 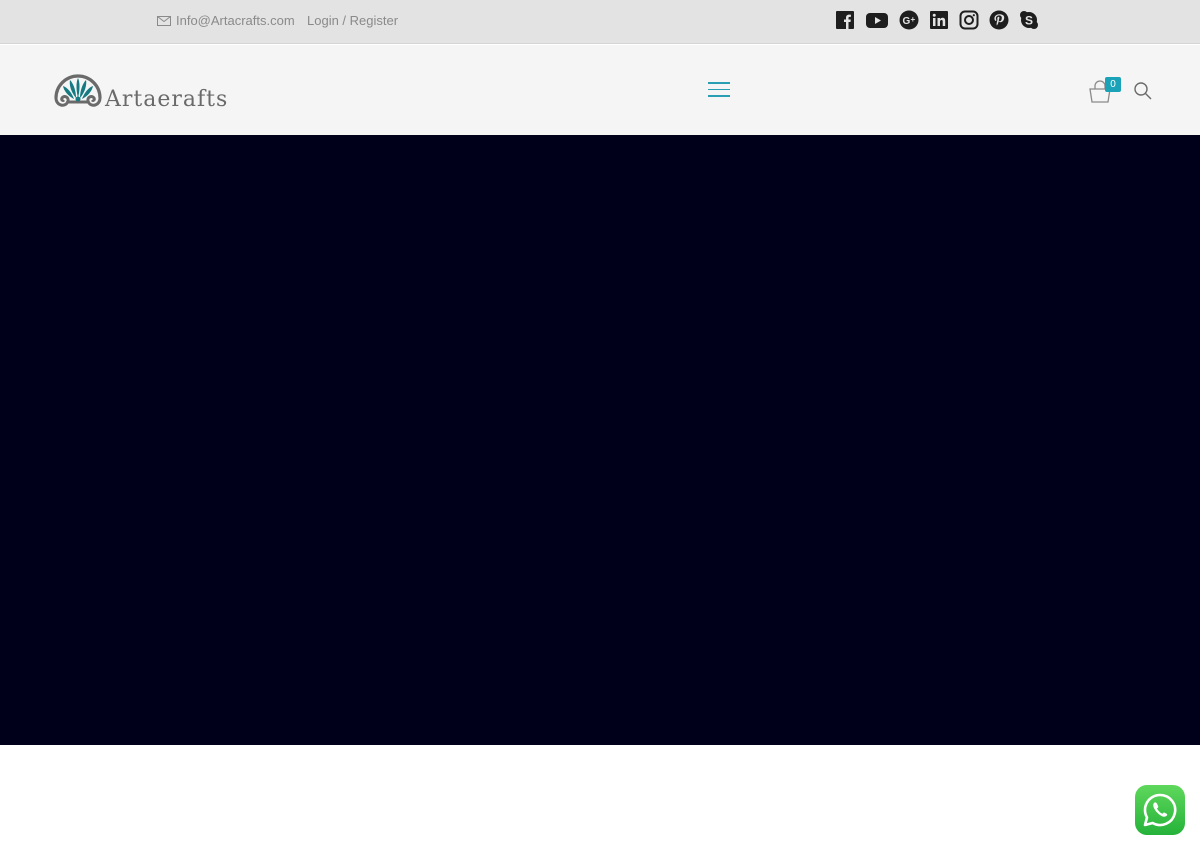 I want to click on youtube-link, so click(x=877, y=20).